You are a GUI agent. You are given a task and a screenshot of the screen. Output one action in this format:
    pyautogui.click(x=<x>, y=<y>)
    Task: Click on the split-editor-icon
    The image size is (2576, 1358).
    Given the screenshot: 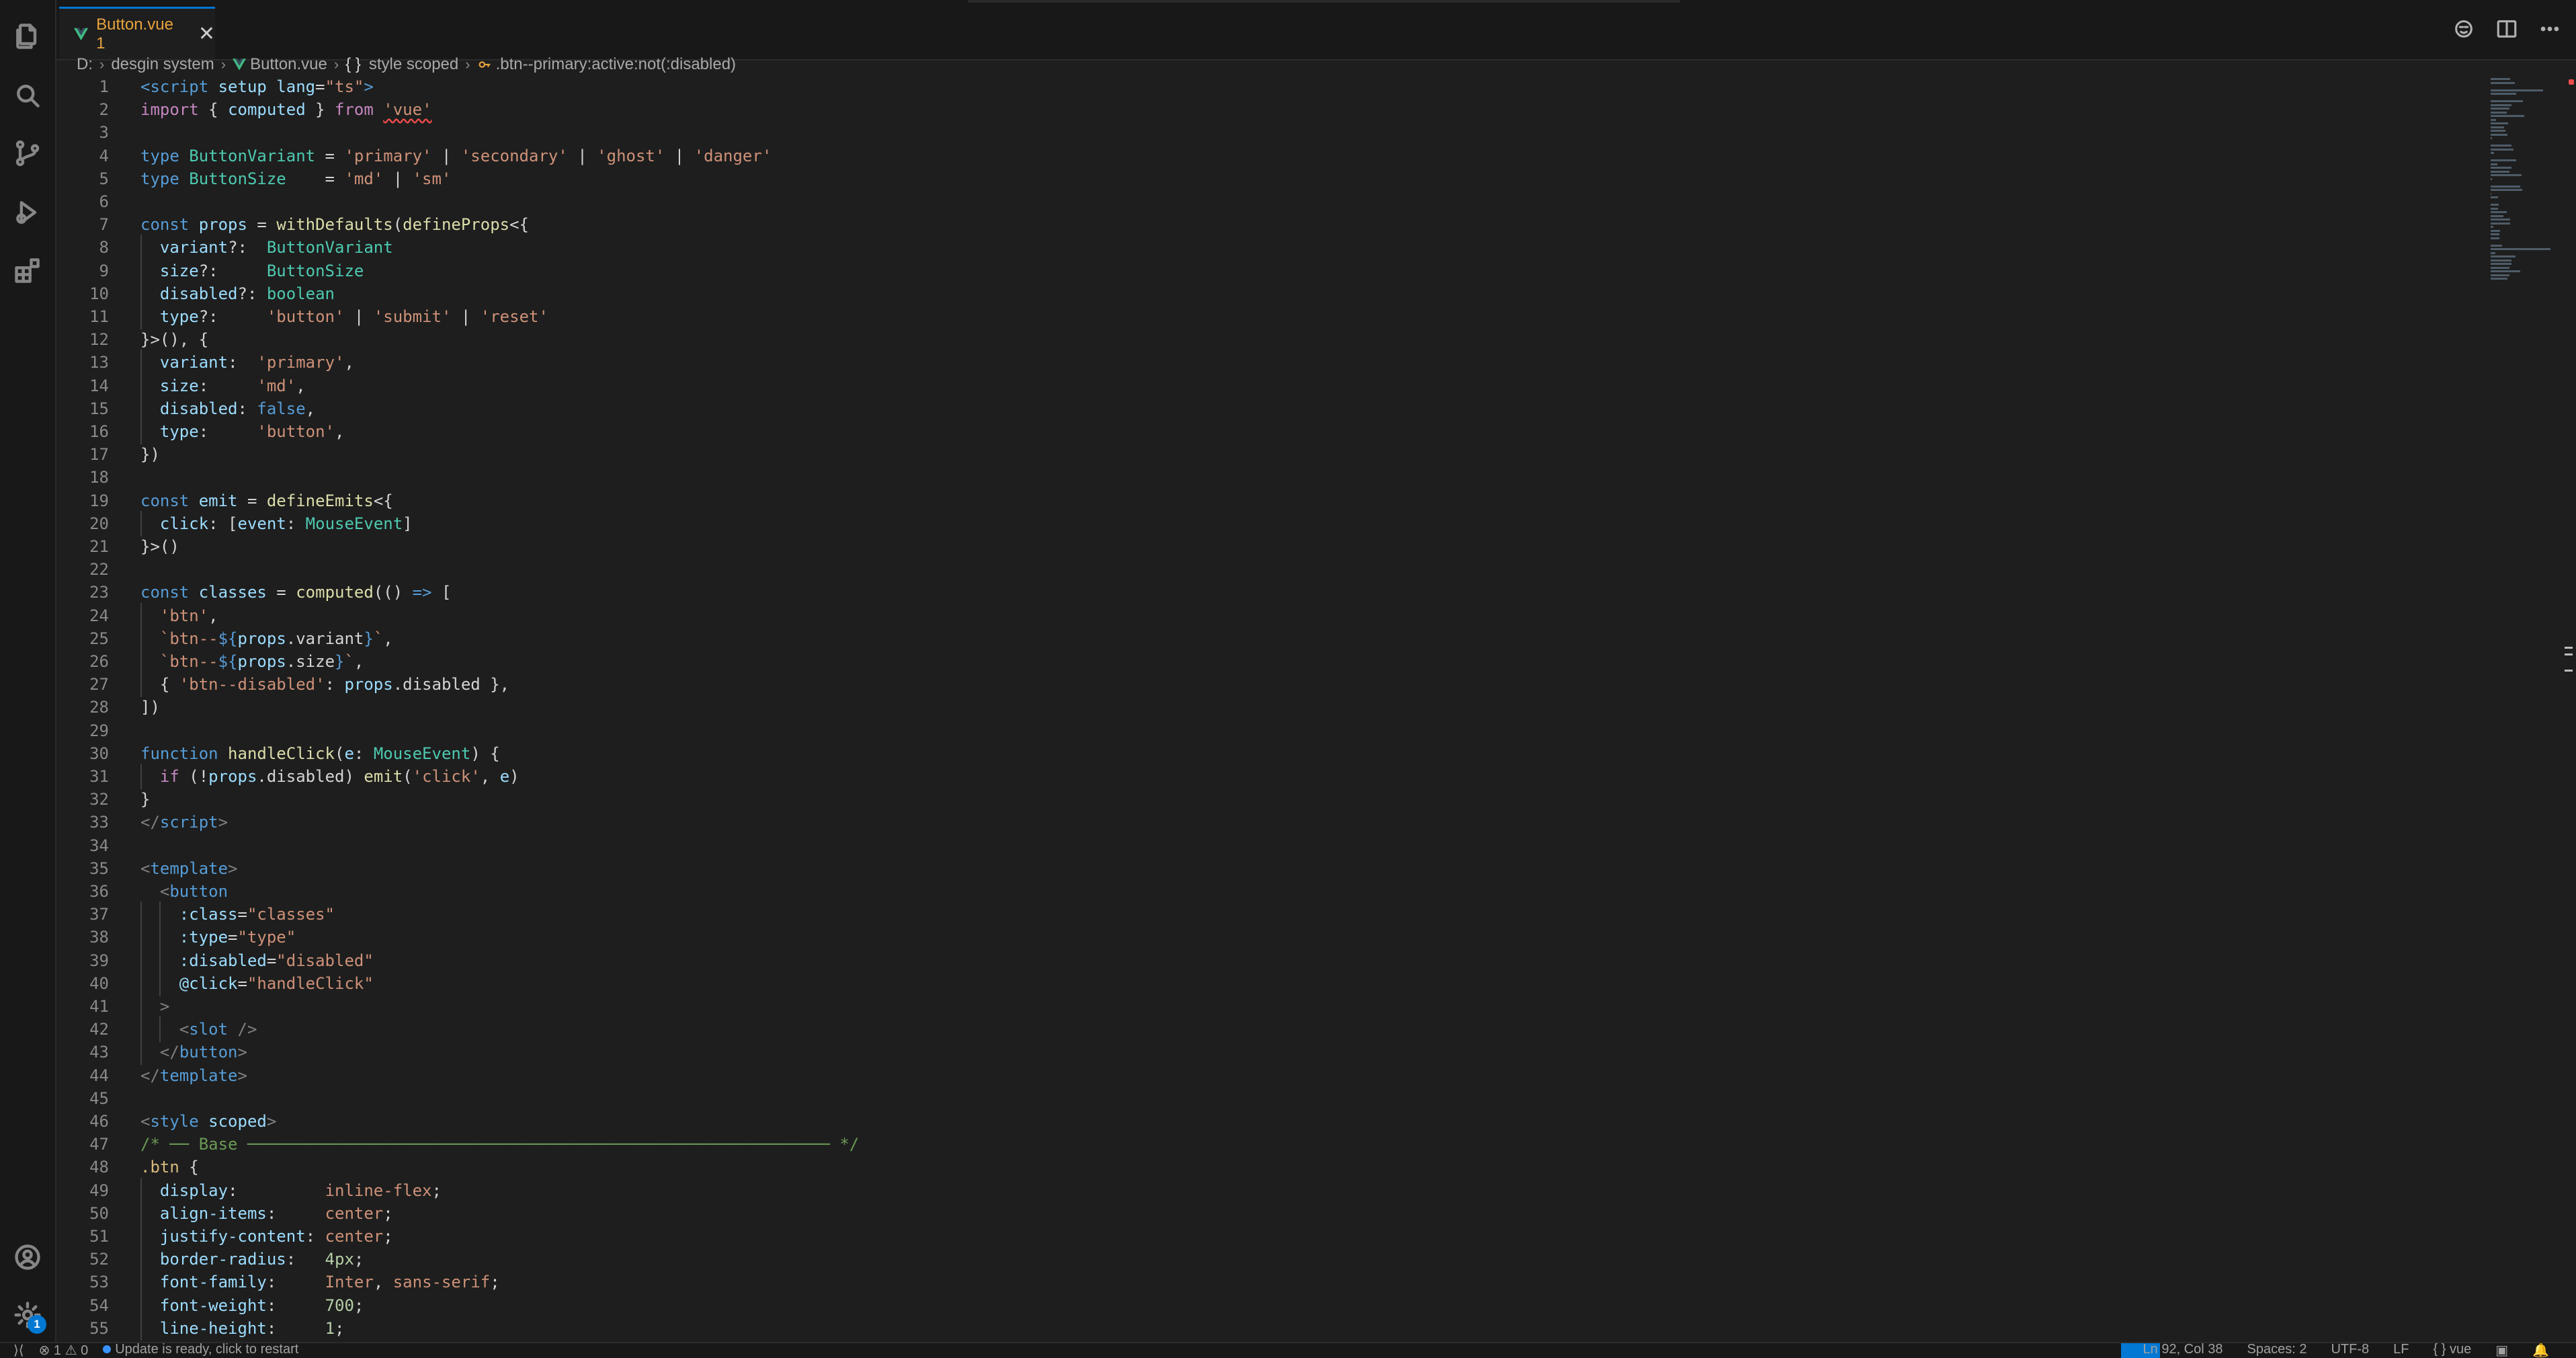 What is the action you would take?
    pyautogui.click(x=2506, y=30)
    